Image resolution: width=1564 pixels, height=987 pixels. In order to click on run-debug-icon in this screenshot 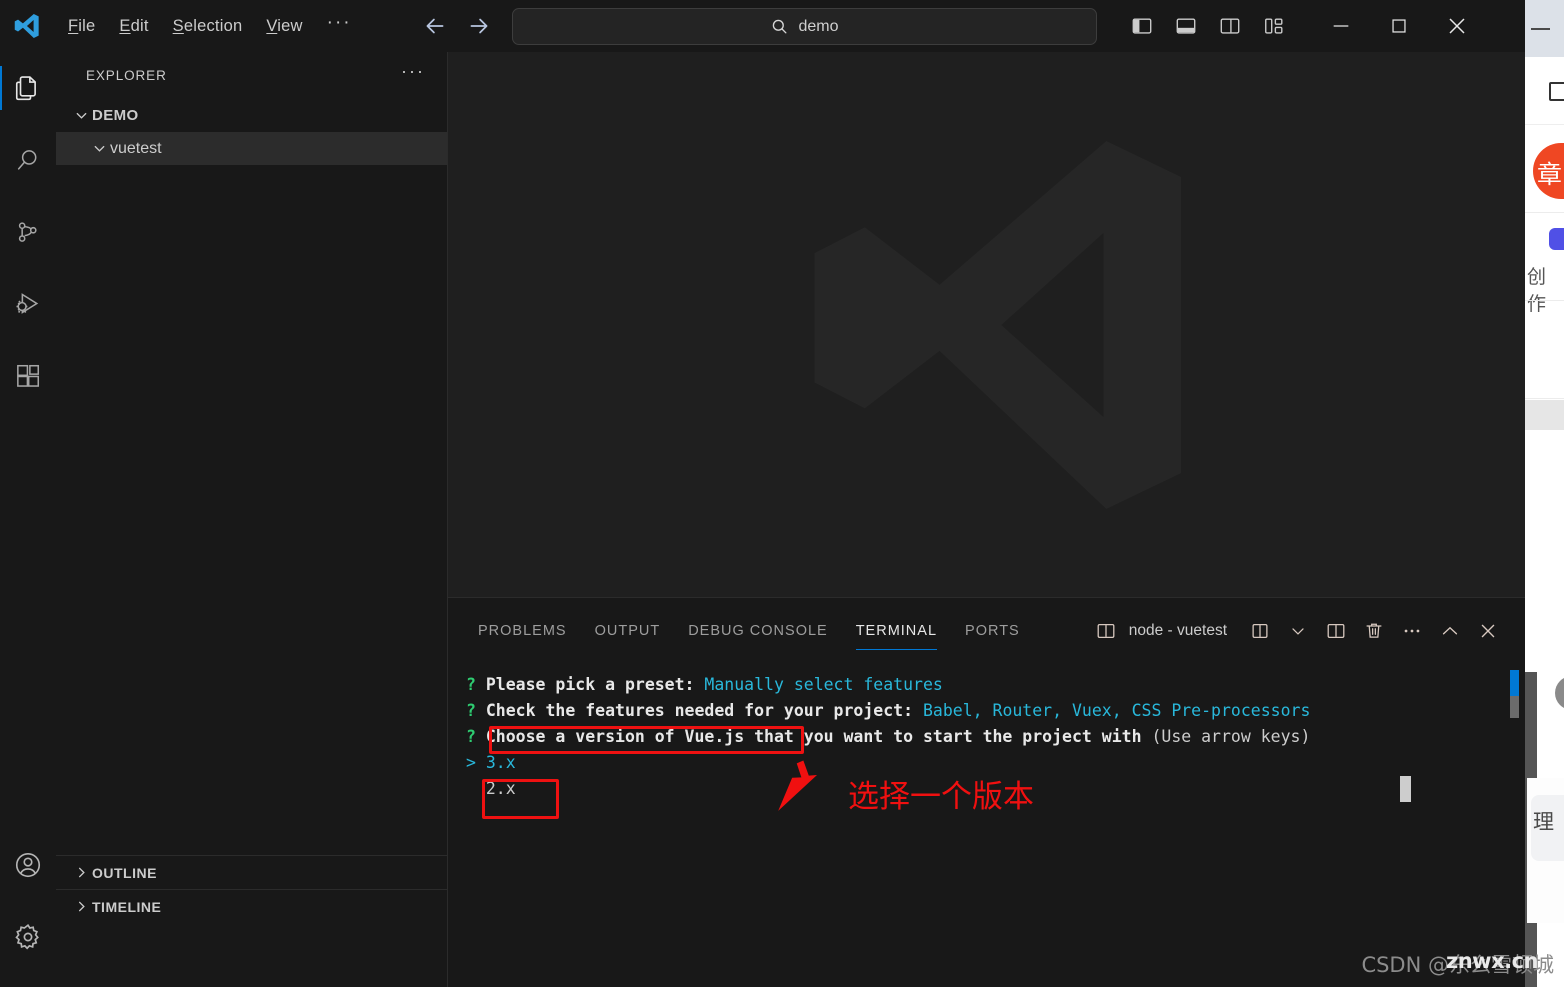, I will do `click(28, 304)`.